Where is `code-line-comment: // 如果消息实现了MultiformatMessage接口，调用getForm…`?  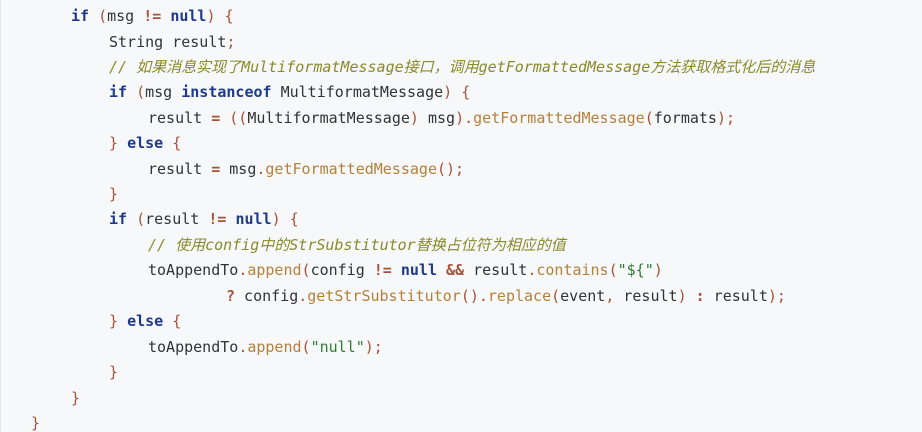
code-line-comment: // 如果消息实现了MultiformatMessage接口，调用getForm… is located at coordinates (462, 67).